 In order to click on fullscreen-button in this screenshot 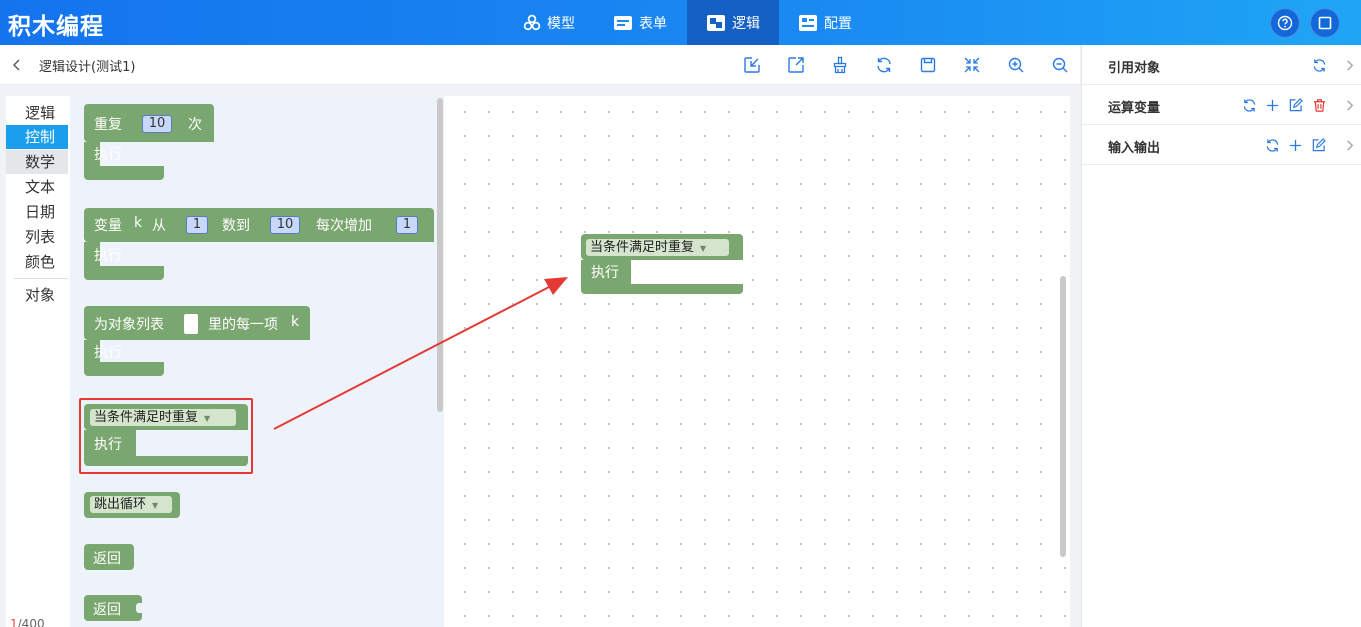, I will do `click(1325, 23)`.